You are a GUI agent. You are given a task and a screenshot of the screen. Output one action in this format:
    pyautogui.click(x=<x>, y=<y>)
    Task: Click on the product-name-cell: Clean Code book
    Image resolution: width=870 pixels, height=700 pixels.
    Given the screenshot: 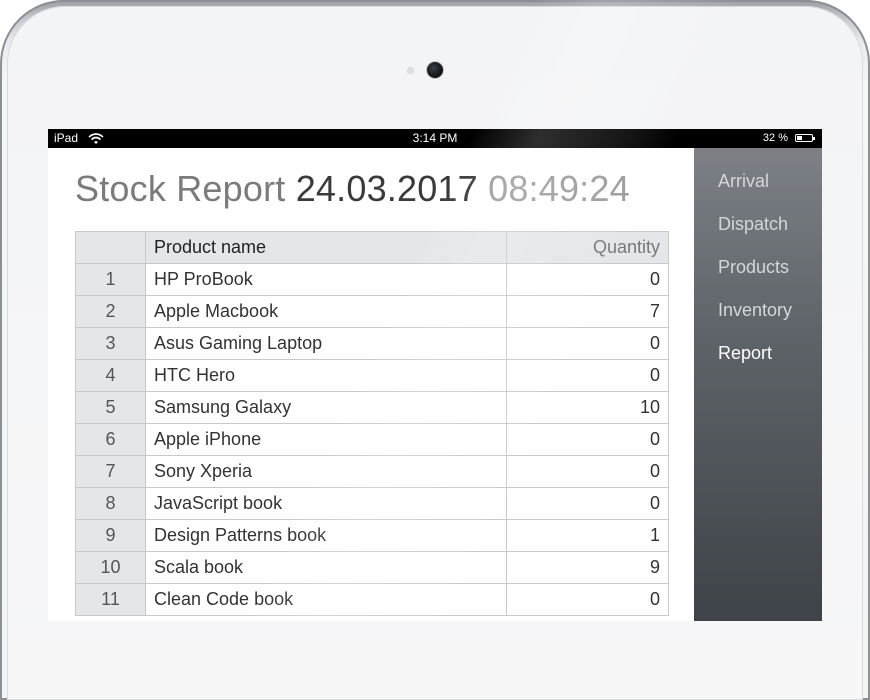 What is the action you would take?
    pyautogui.click(x=326, y=599)
    